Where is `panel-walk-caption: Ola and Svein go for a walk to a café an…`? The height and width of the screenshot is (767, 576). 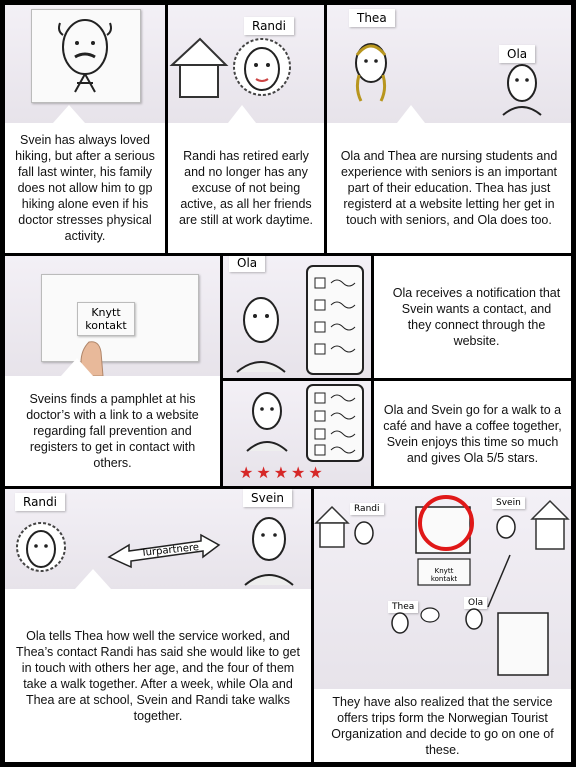 panel-walk-caption: Ola and Svein go for a walk to a café an… is located at coordinates (472, 433).